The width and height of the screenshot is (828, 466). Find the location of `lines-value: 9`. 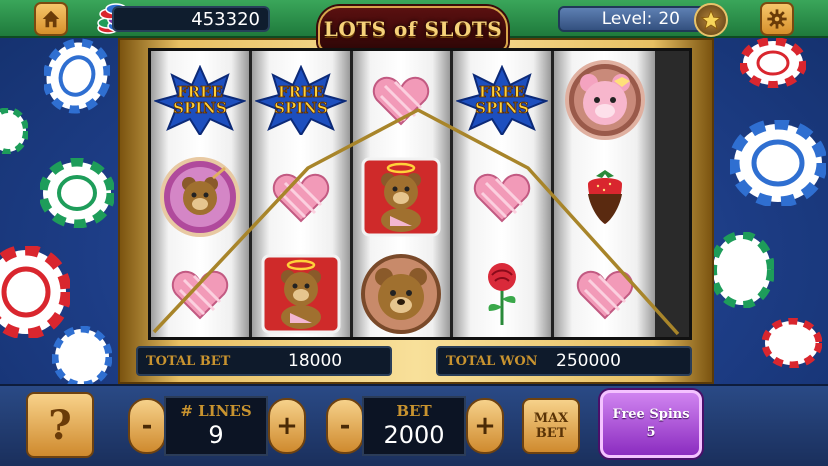

lines-value: 9 is located at coordinates (216, 435).